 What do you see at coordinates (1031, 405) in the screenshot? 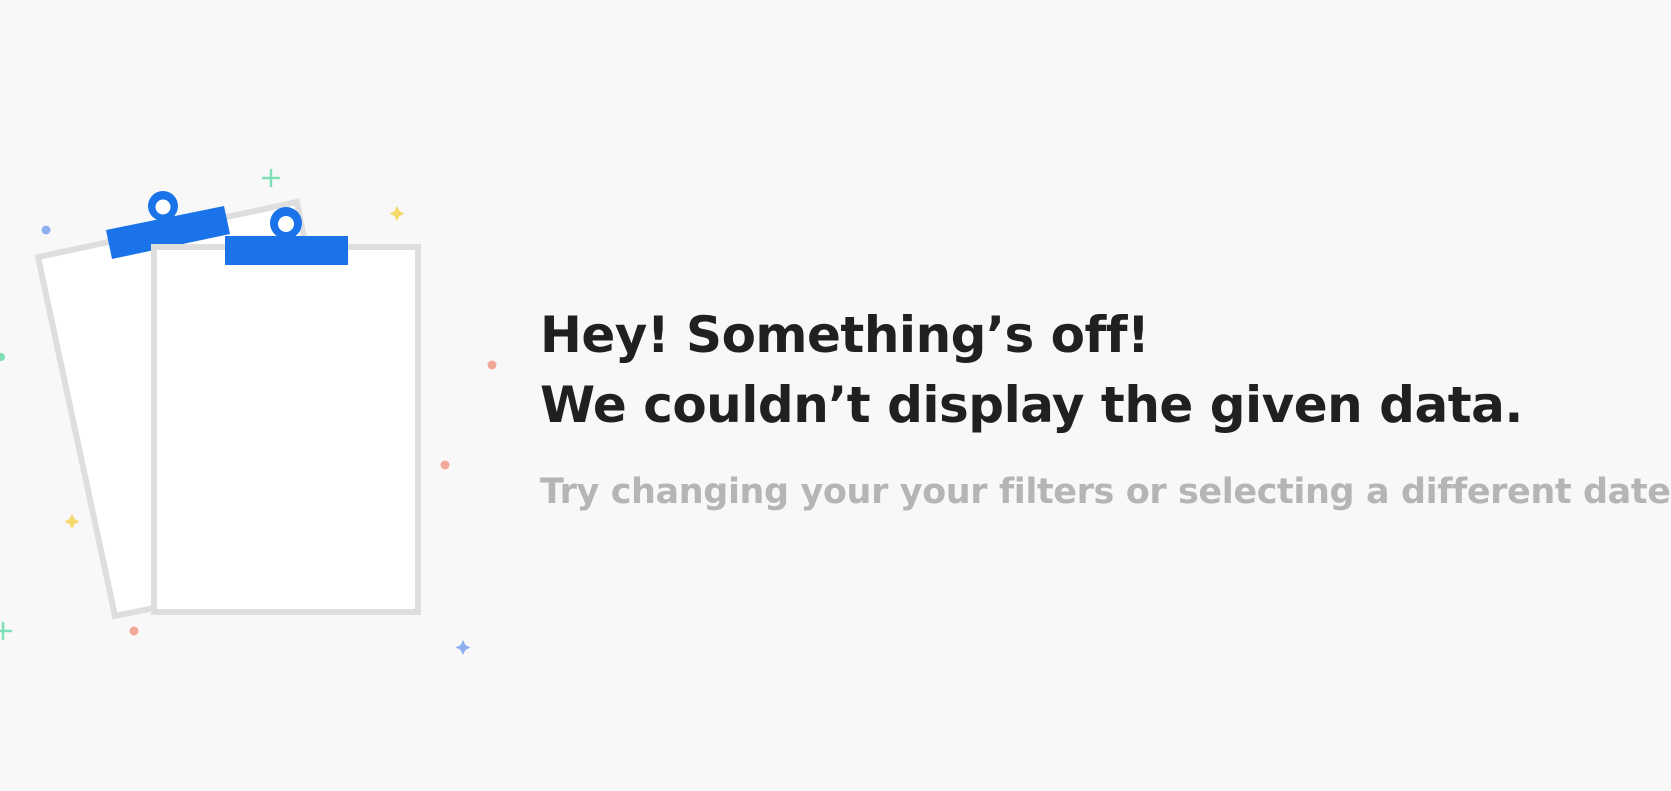
I see `headline-line-2: We couldn’t display the given data.` at bounding box center [1031, 405].